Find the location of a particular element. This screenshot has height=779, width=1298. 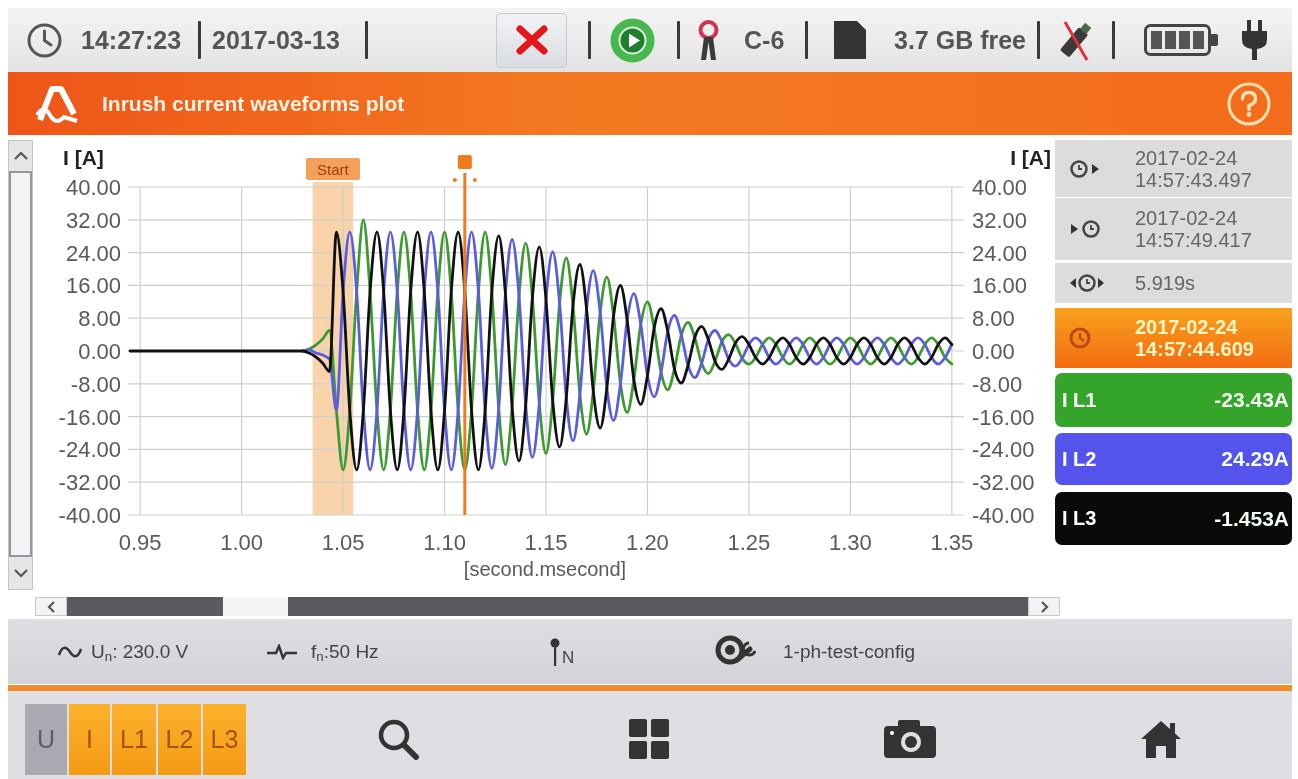

camera-button is located at coordinates (910, 739).